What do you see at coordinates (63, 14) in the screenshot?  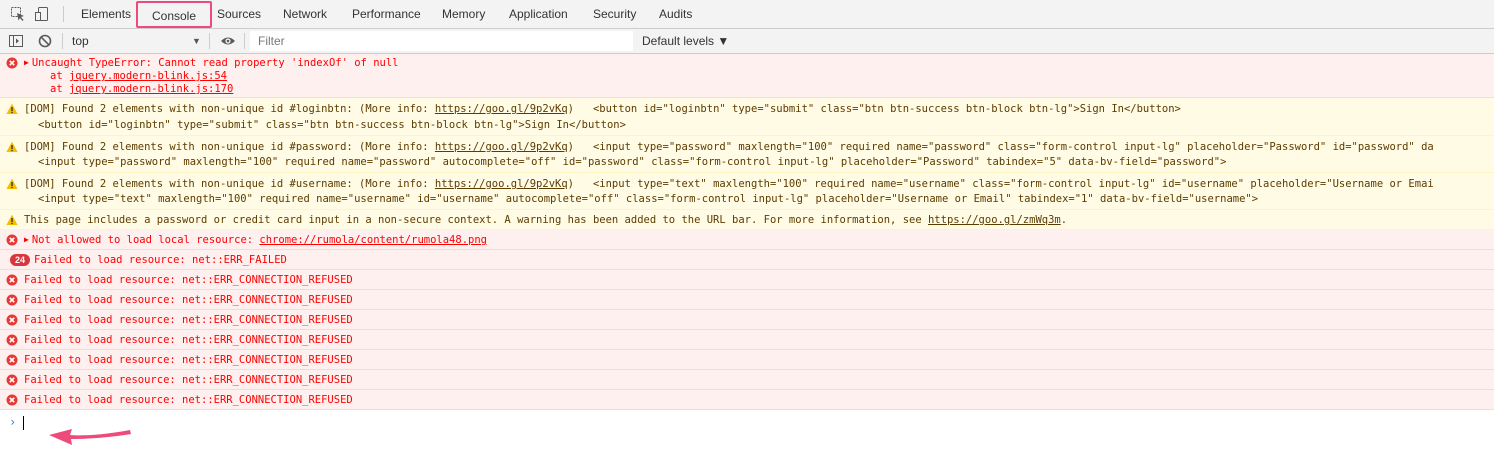 I see `tab-bar-divider` at bounding box center [63, 14].